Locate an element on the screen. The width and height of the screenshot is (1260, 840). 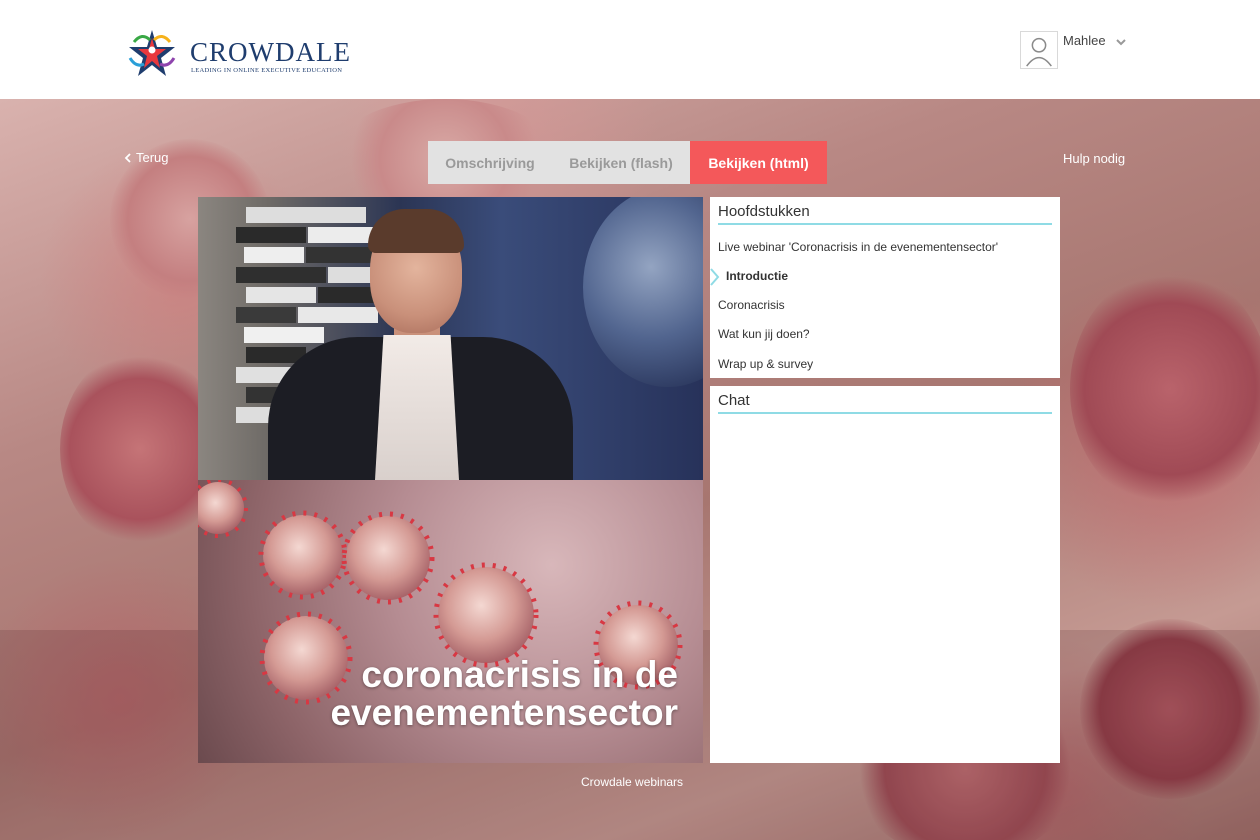
chevron-left-icon is located at coordinates (127, 157).